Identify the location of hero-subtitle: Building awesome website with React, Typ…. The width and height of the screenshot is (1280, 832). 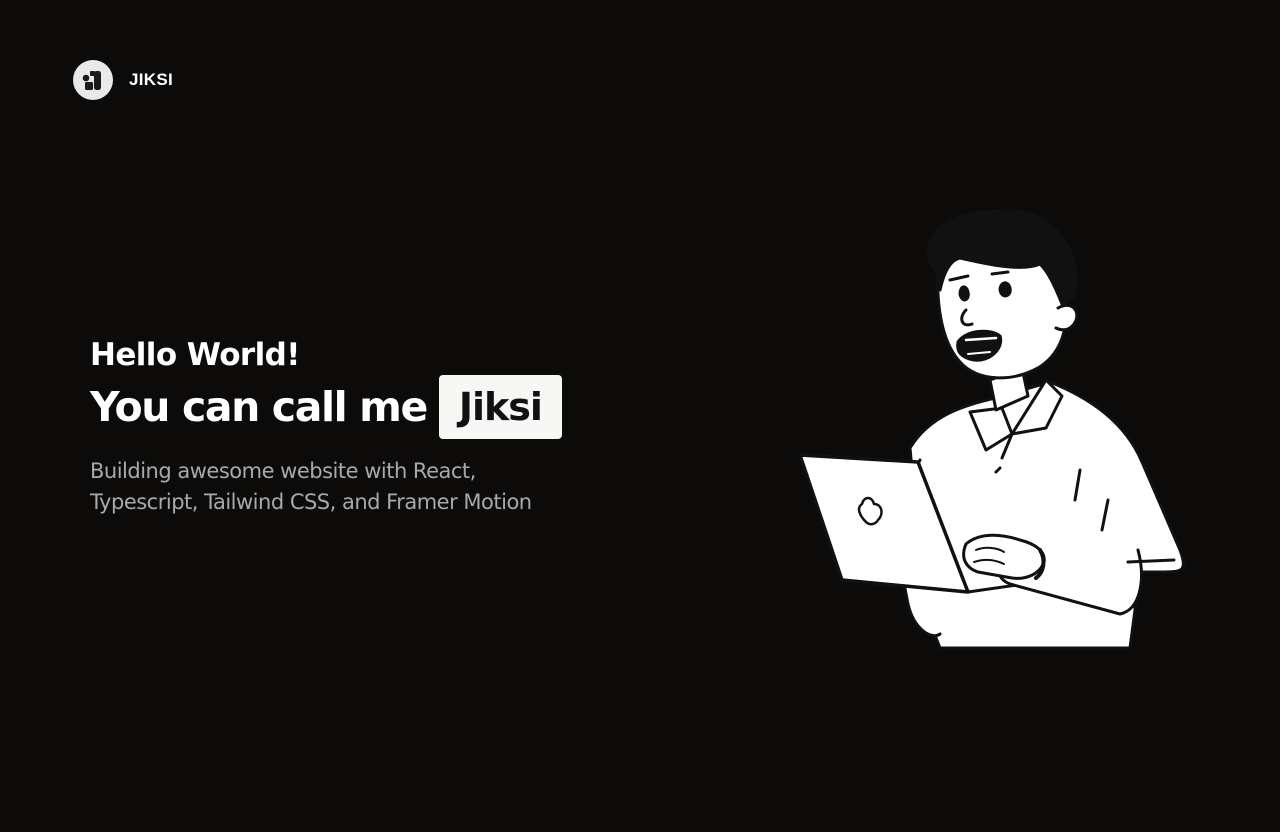
(360, 487).